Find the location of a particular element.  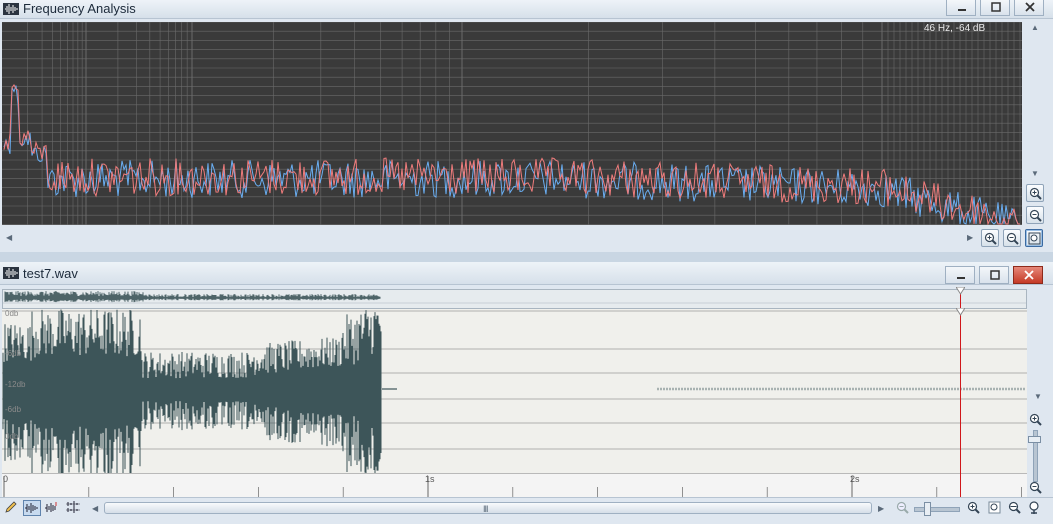

zoom-full-button is located at coordinates (1034, 238).